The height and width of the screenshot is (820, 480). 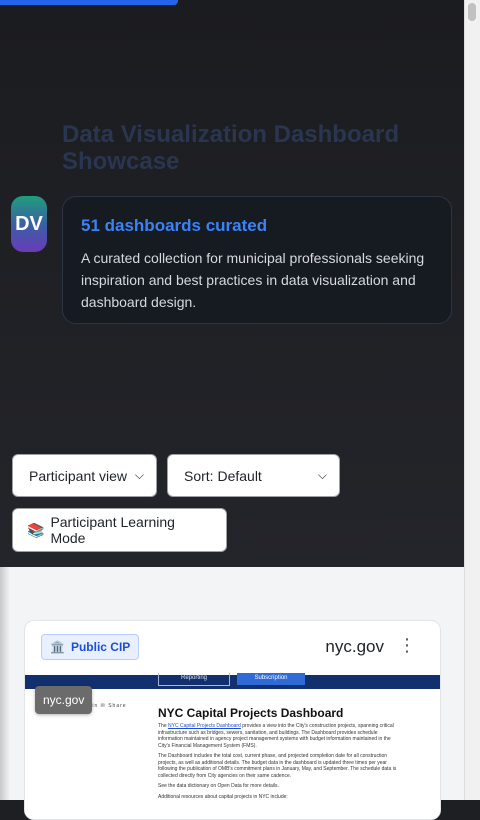 I want to click on more-options-icon: ⋮, so click(x=407, y=645).